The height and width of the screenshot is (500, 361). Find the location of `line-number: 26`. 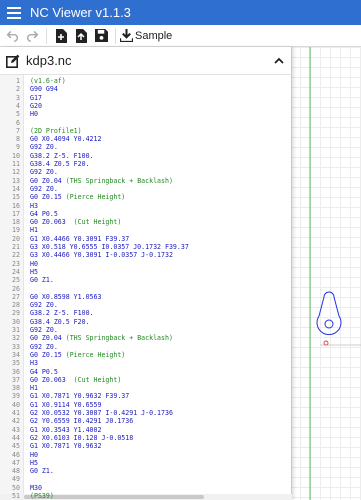

line-number: 26 is located at coordinates (16, 288).